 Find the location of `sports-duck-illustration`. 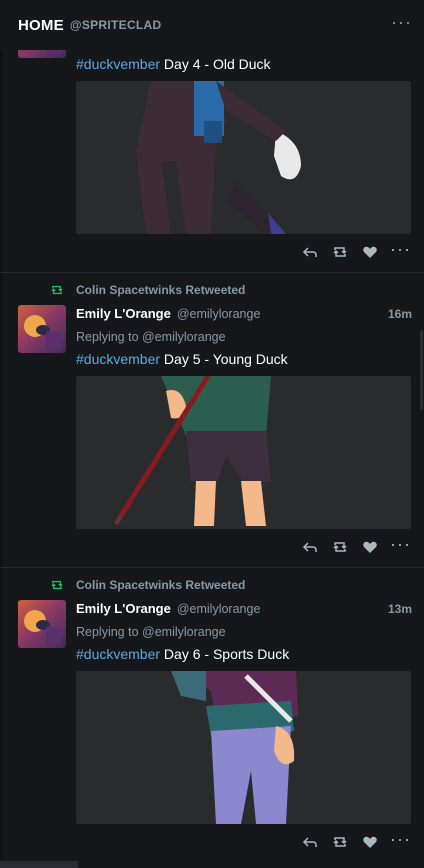

sports-duck-illustration is located at coordinates (243, 747).